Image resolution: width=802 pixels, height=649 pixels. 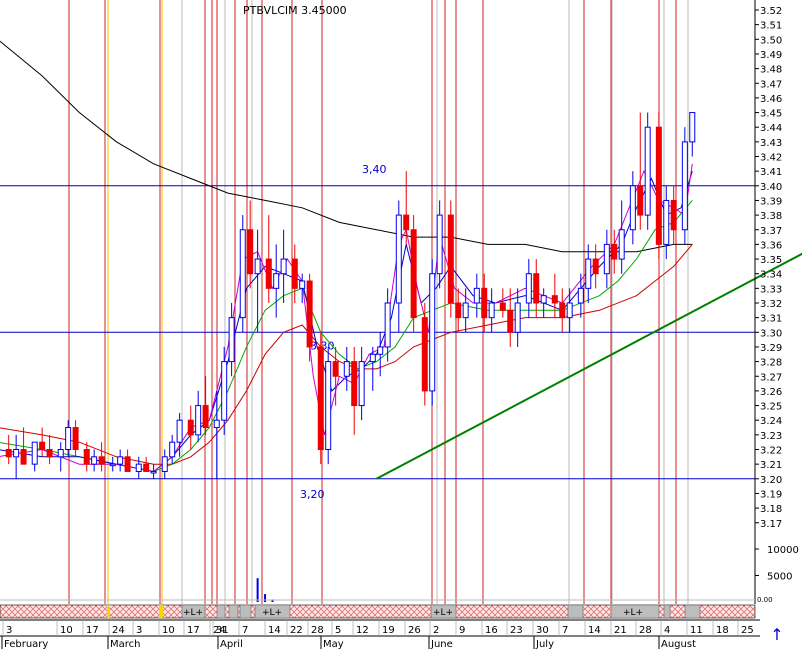 What do you see at coordinates (771, 40) in the screenshot?
I see `price-tick-label: 3.50` at bounding box center [771, 40].